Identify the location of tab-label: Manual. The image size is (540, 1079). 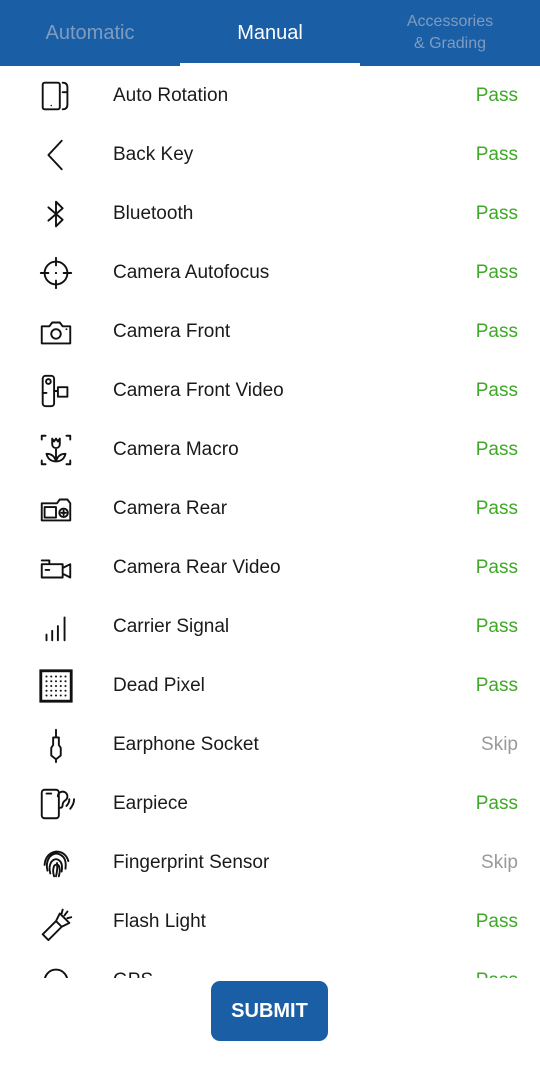
(270, 32).